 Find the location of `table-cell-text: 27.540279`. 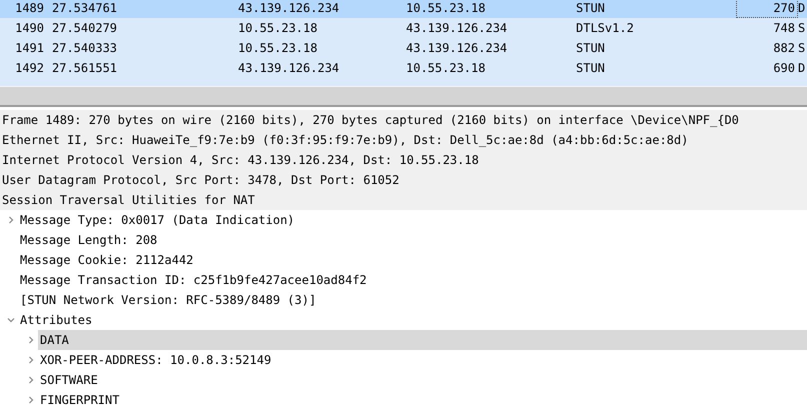

table-cell-text: 27.540279 is located at coordinates (85, 28).